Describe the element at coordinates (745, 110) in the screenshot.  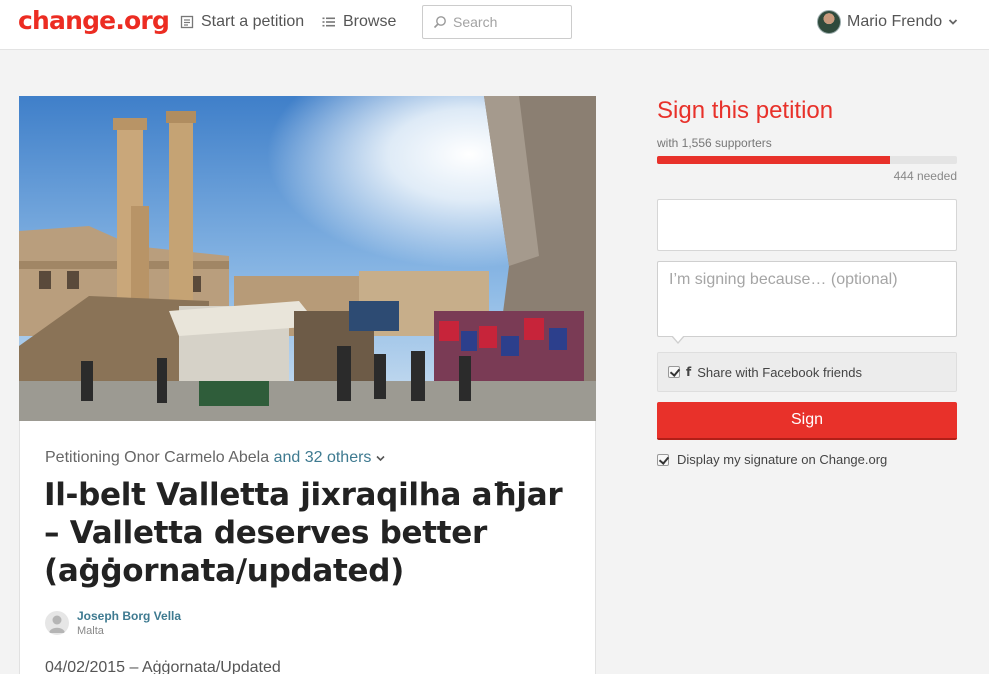
I see `sign-petition-heading: Sign this petition` at that location.